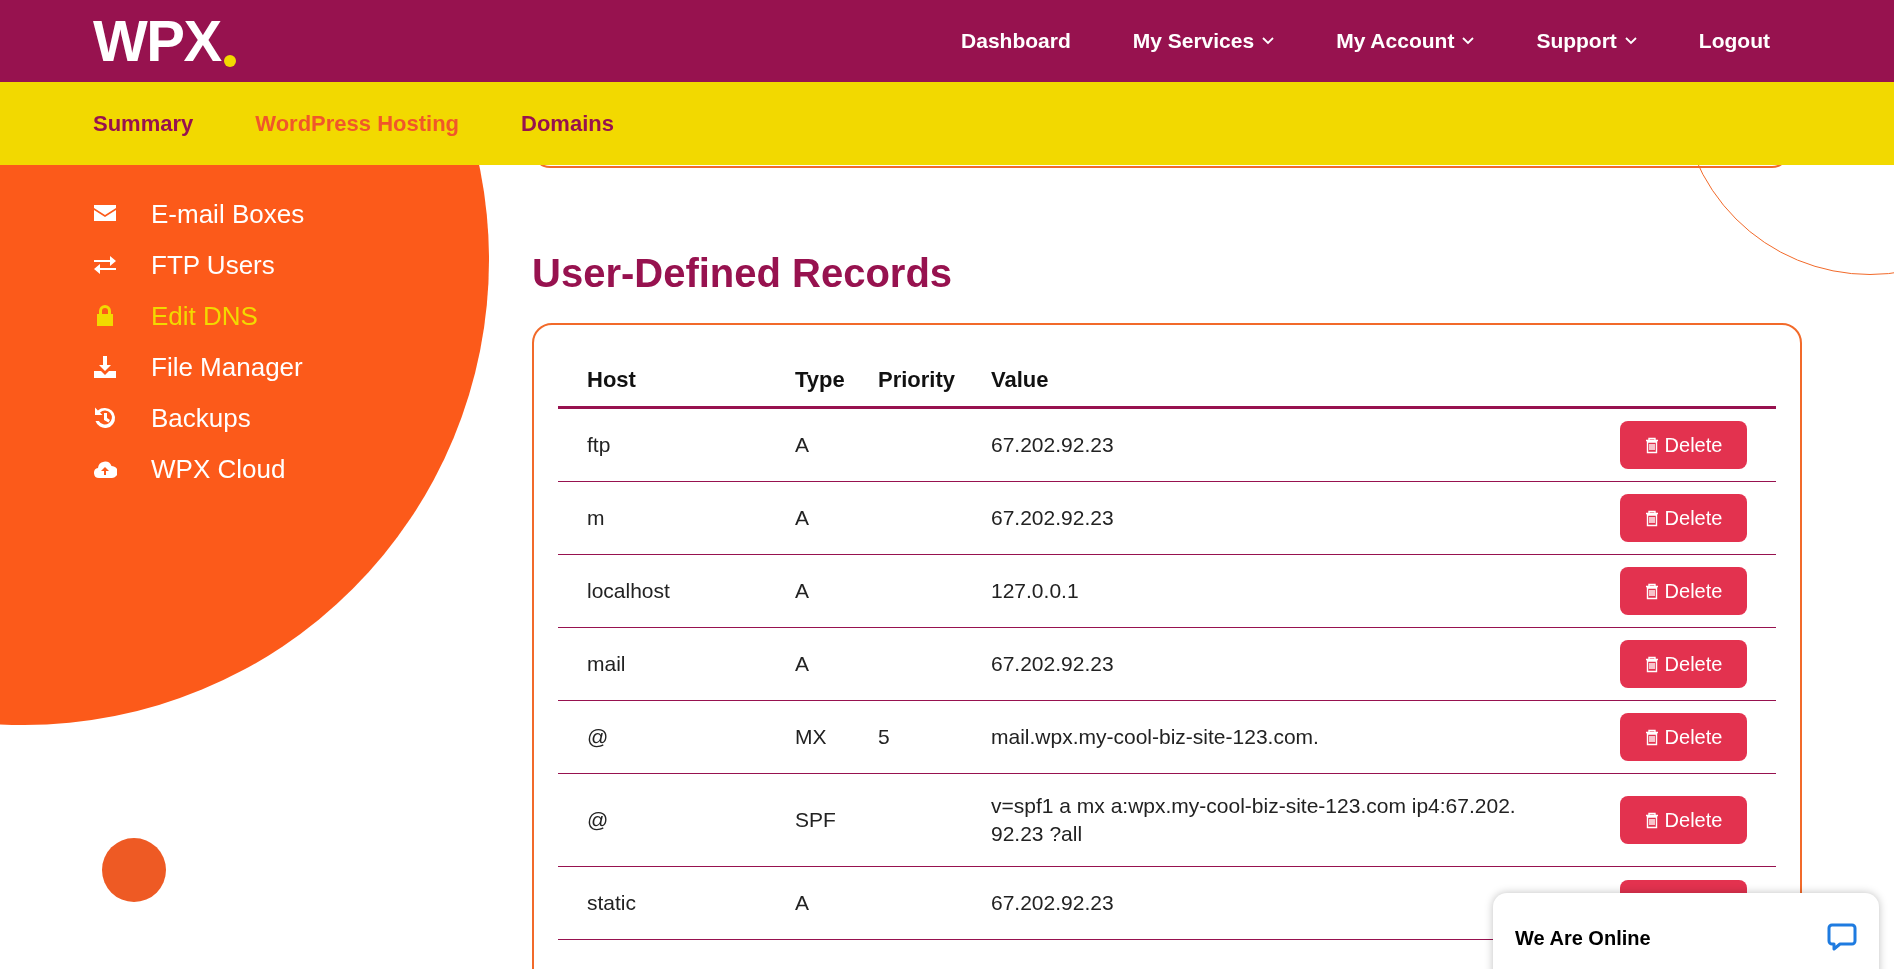  Describe the element at coordinates (743, 273) in the screenshot. I see `section-title: User-Defined Records` at that location.